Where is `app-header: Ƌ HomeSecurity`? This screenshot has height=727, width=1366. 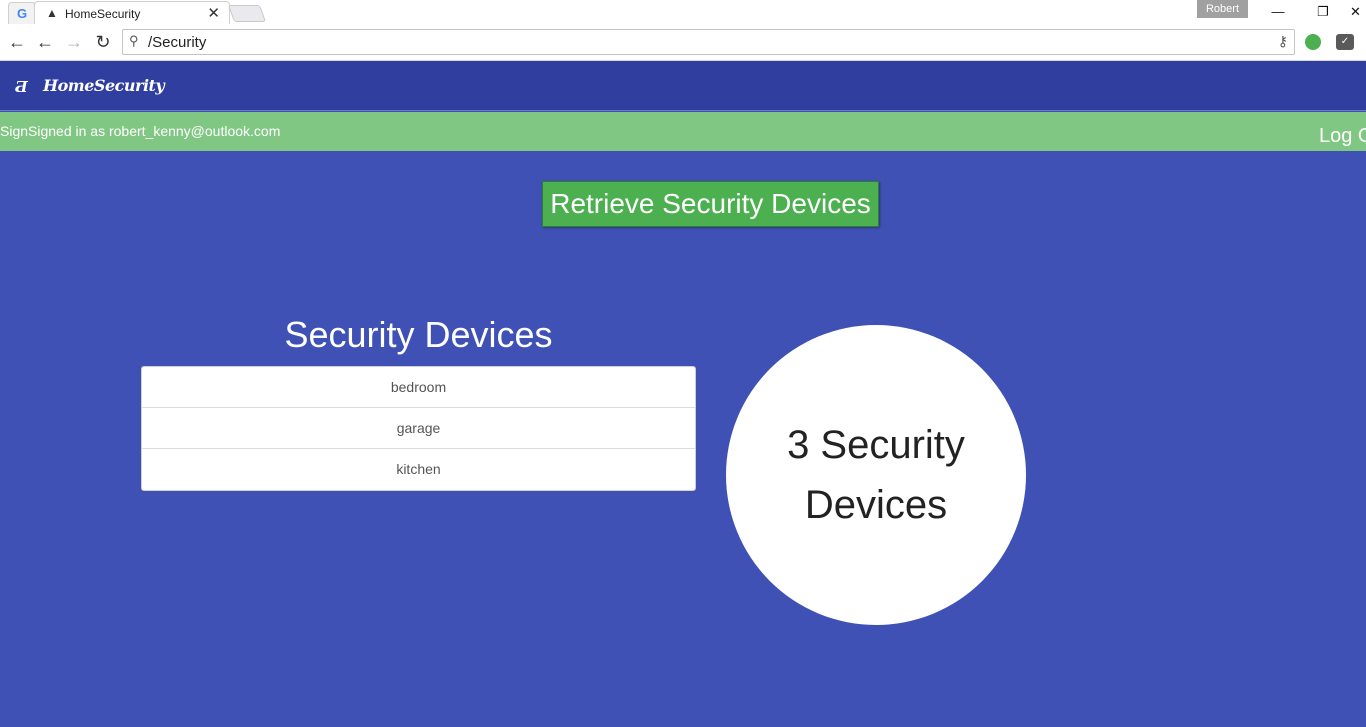
app-header: Ƌ HomeSecurity is located at coordinates (683, 86).